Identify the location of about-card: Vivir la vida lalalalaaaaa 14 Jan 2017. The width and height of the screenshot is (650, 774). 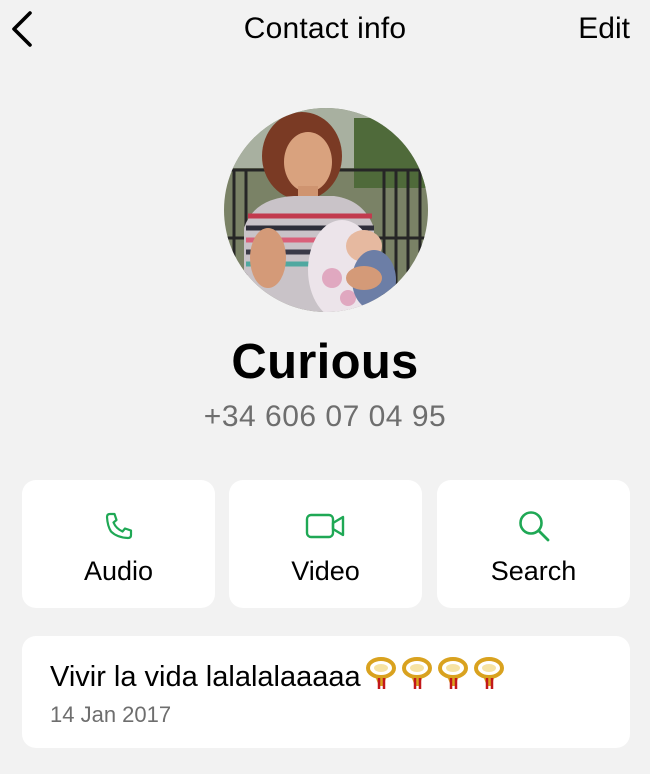
(326, 692).